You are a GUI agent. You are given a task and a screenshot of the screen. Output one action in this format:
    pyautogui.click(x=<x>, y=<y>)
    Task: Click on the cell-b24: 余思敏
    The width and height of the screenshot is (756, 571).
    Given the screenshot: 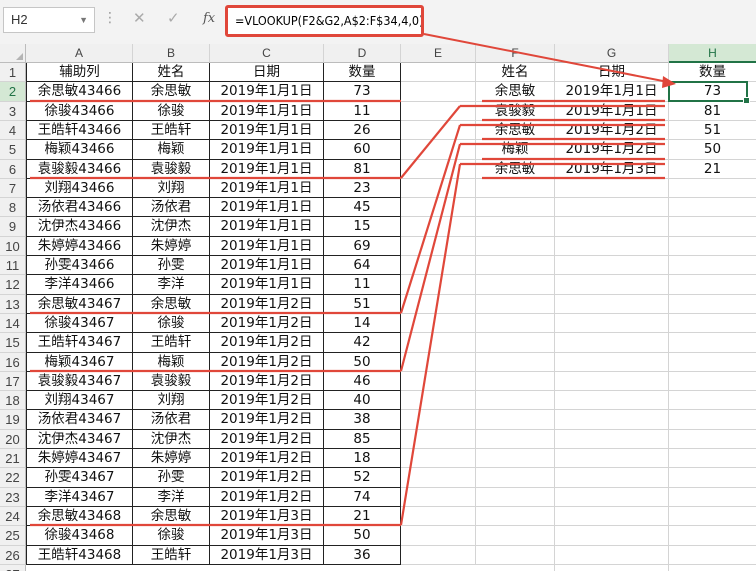 What is the action you would take?
    pyautogui.click(x=171, y=516)
    